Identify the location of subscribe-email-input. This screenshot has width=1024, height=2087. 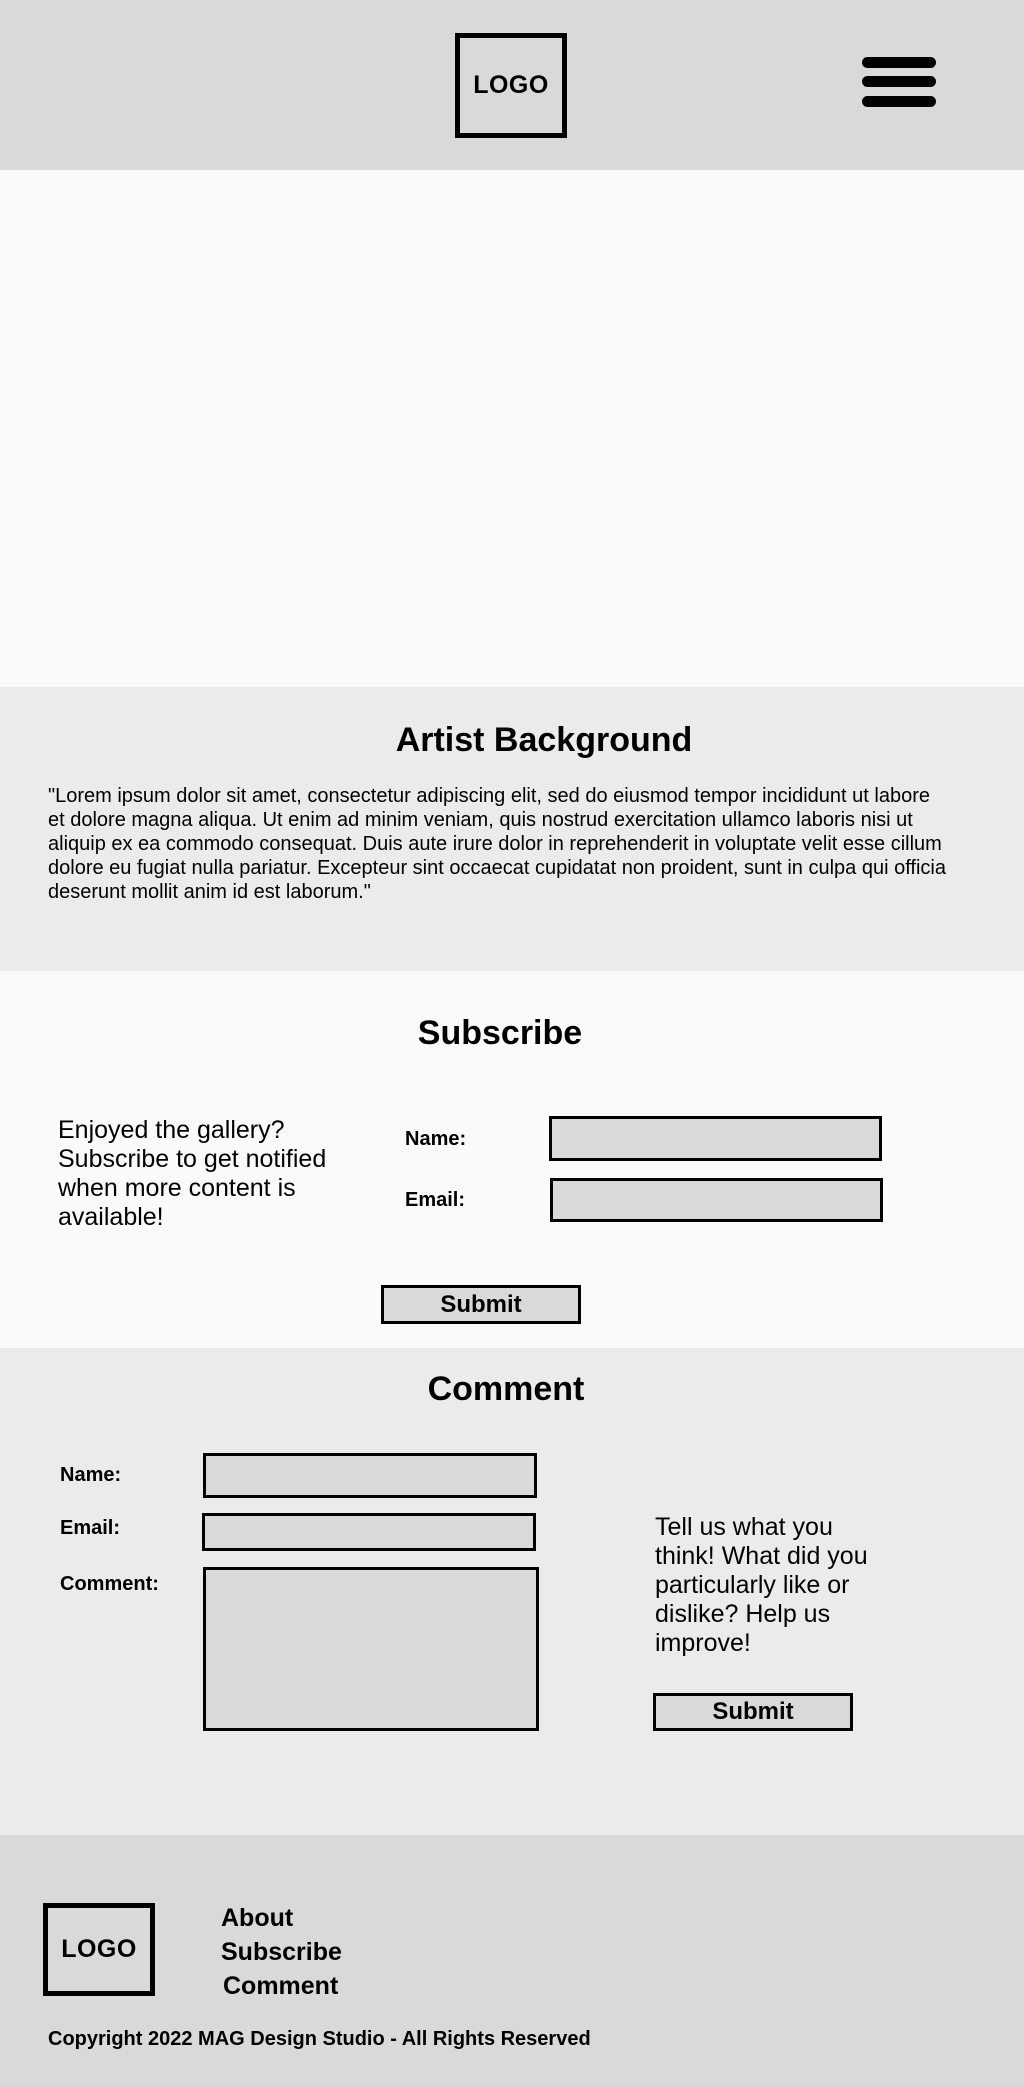
(716, 1200).